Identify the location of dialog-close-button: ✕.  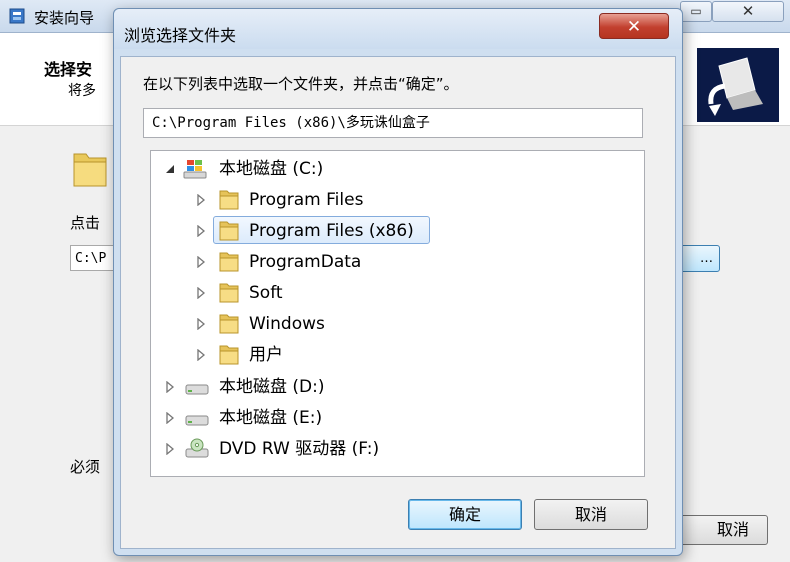
(634, 26).